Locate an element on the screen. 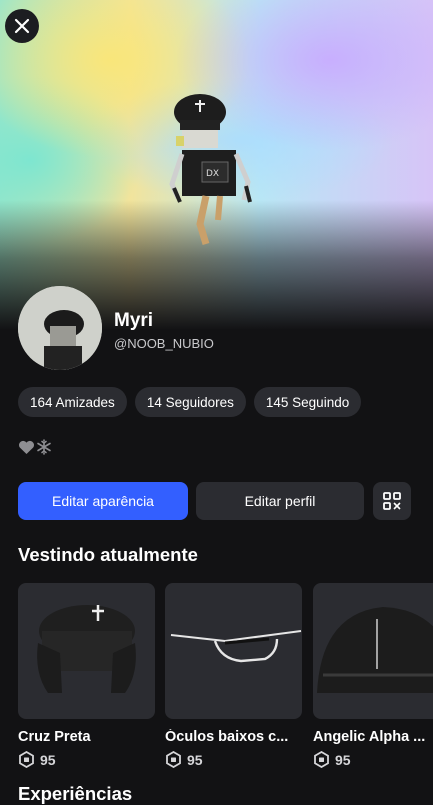  snowflake-icon is located at coordinates (44, 447).